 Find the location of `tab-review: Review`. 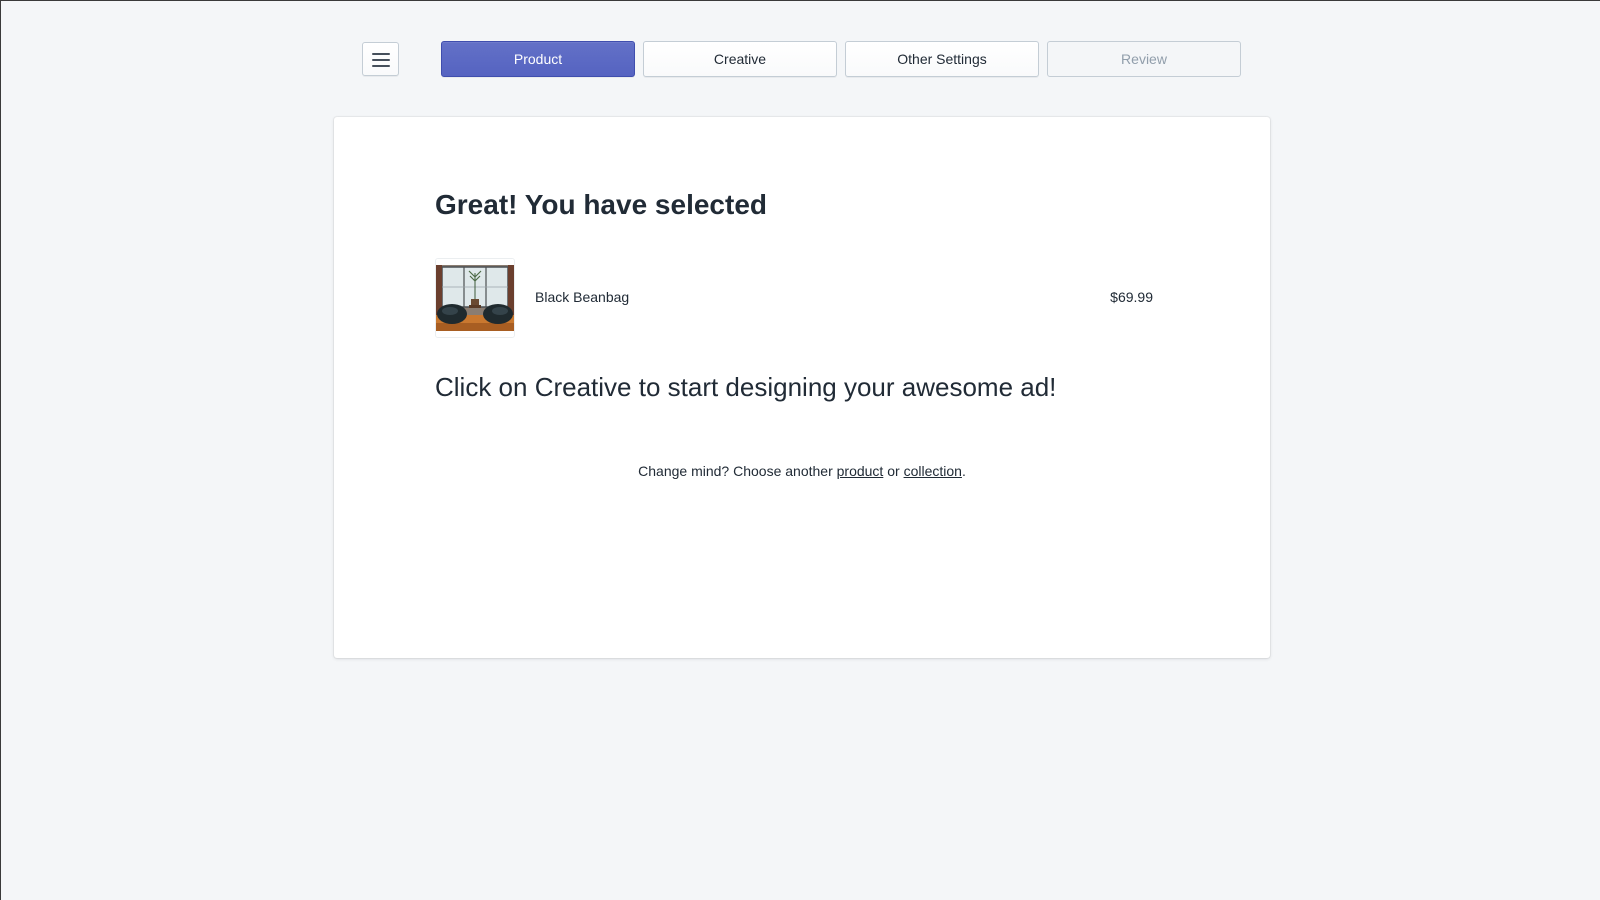

tab-review: Review is located at coordinates (1144, 59).